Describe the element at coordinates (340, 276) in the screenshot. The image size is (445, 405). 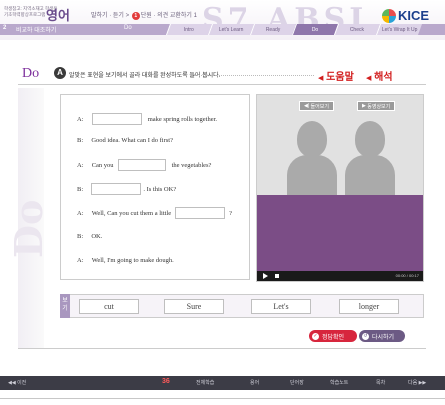
I see `video-controls: 00:00 / 00:17` at that location.